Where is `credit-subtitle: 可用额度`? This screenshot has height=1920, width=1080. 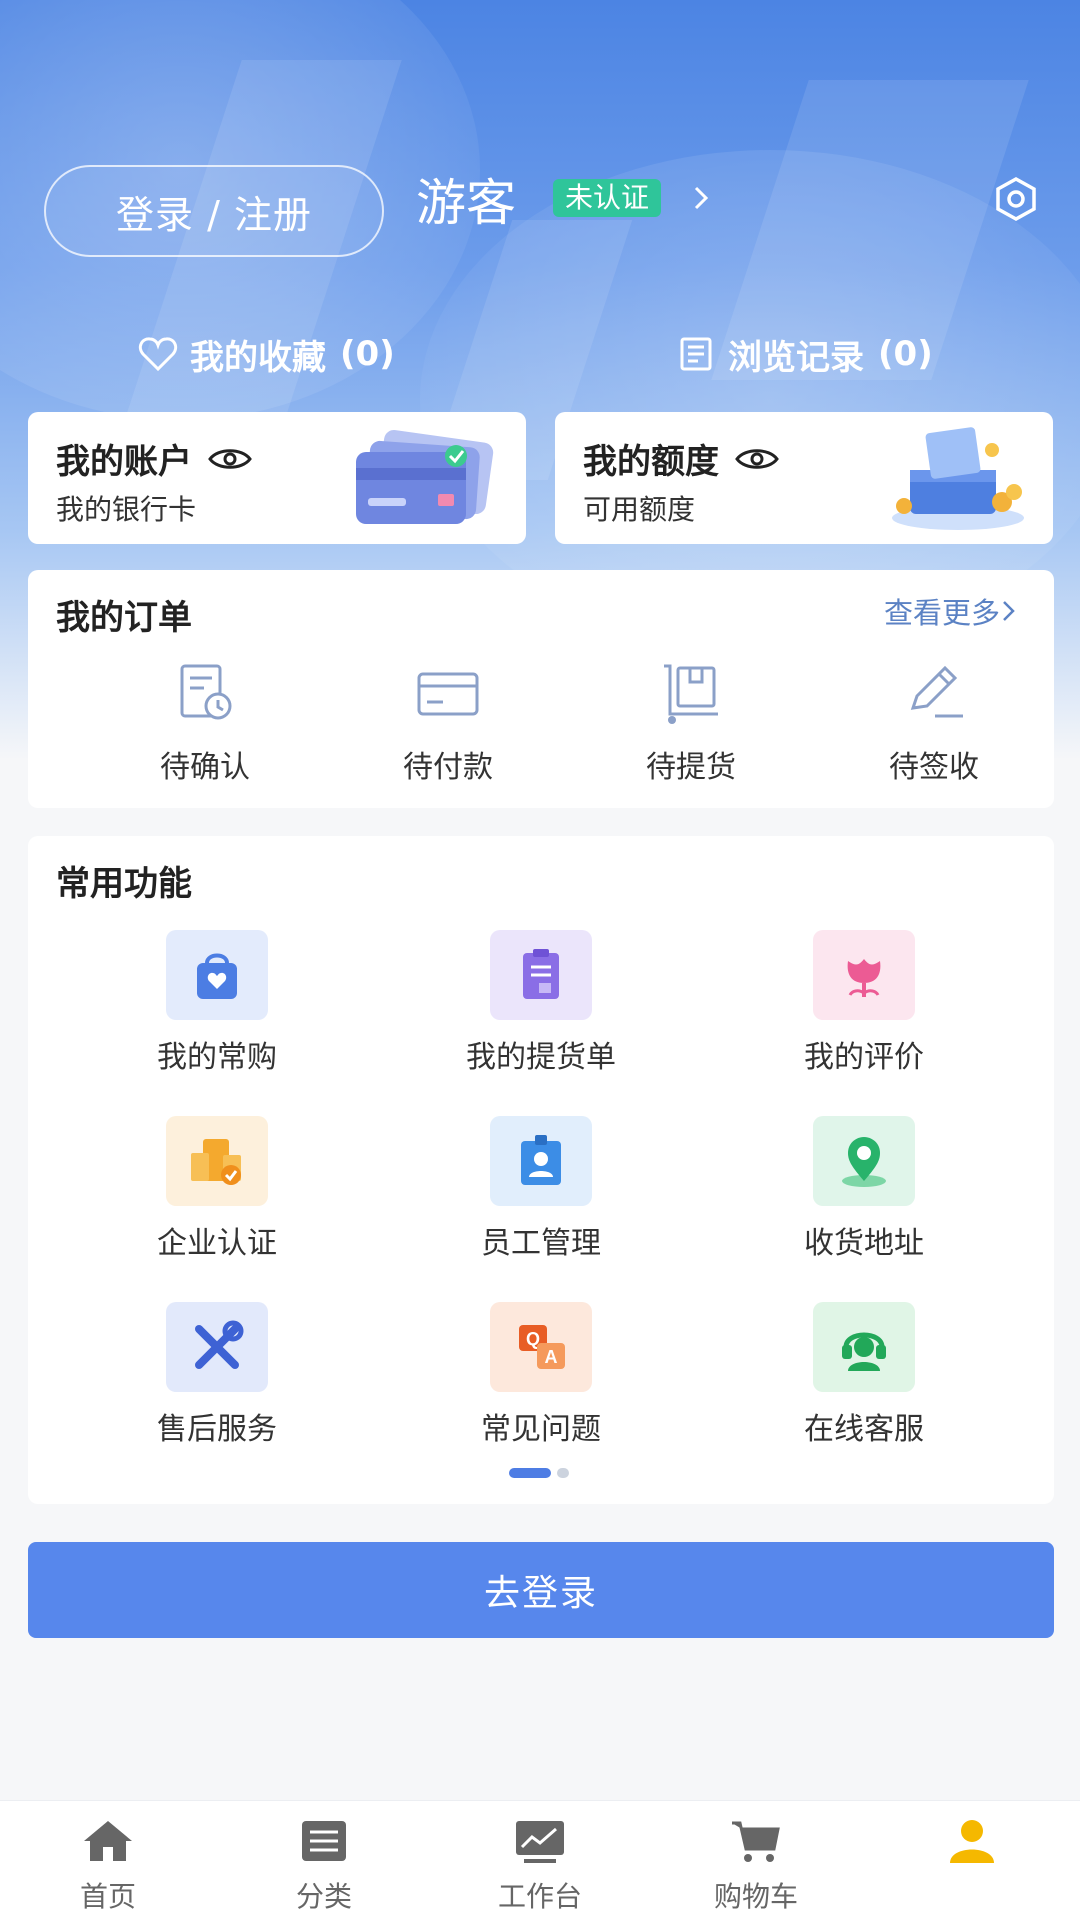
credit-subtitle: 可用额度 is located at coordinates (639, 509).